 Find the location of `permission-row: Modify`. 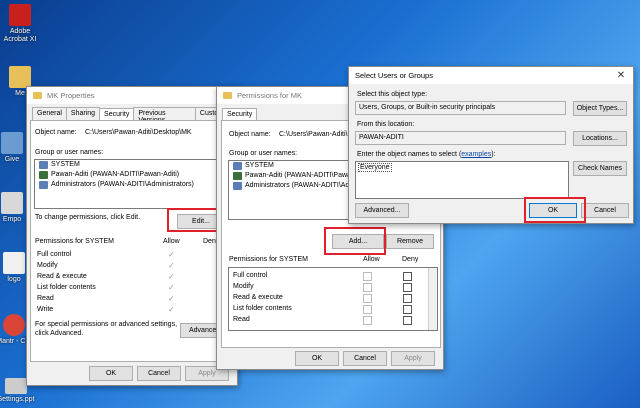

permission-row: Modify is located at coordinates (331, 286).